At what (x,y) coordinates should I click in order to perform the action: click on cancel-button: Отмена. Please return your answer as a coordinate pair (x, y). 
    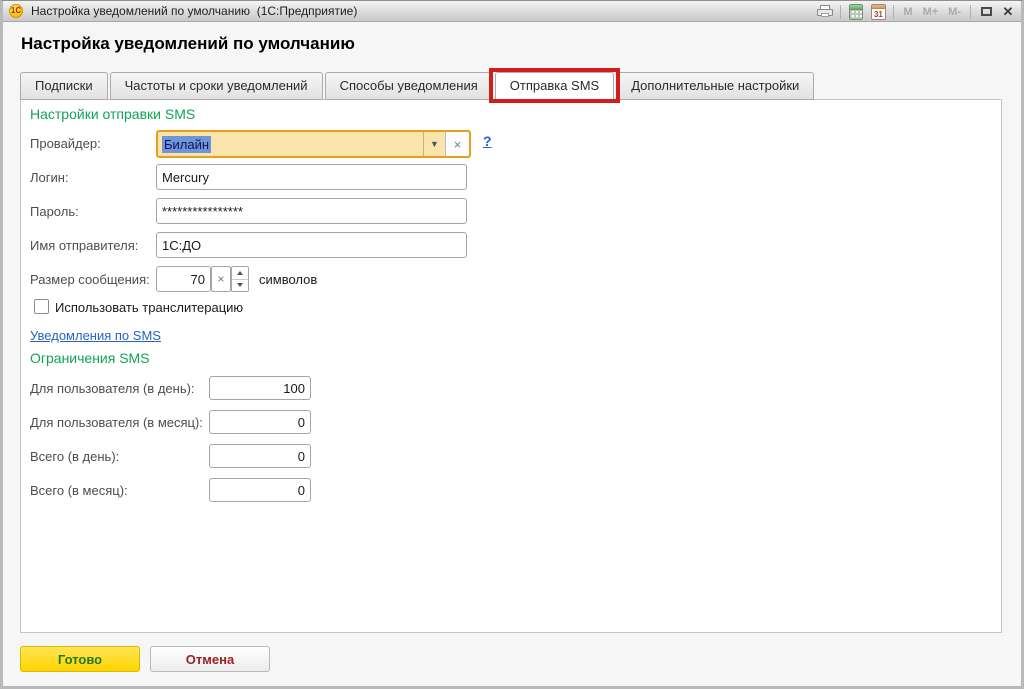
    Looking at the image, I should click on (210, 659).